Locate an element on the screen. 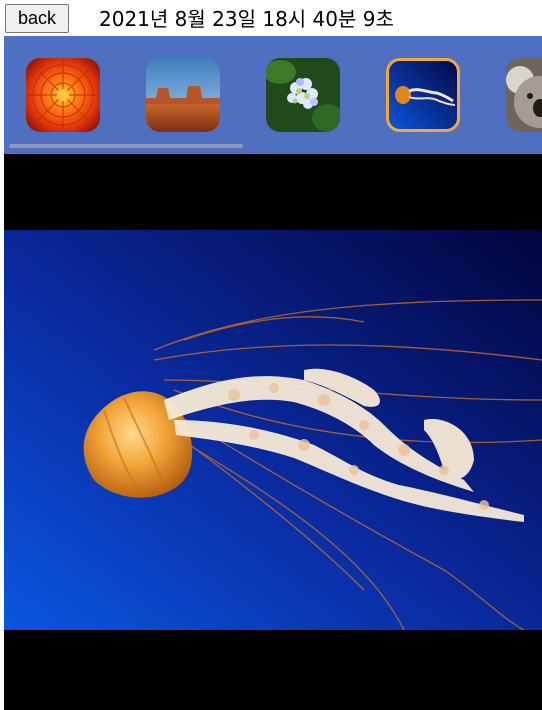 The image size is (542, 710). thumb-desert is located at coordinates (183, 95).